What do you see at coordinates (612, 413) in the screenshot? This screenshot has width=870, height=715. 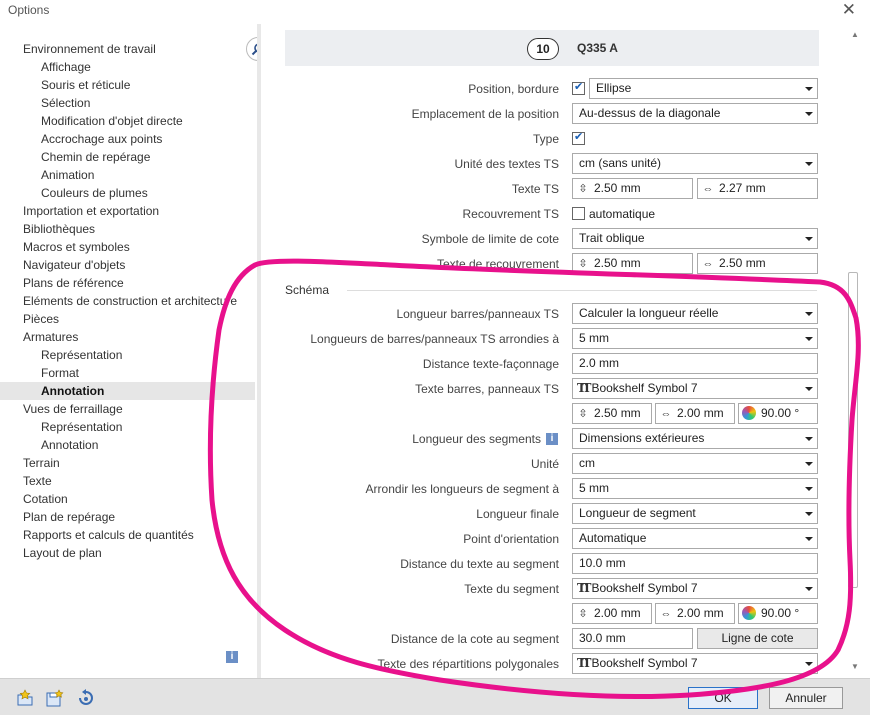 I see `texte-barres-height-field: ⇳ 2.50 mm` at bounding box center [612, 413].